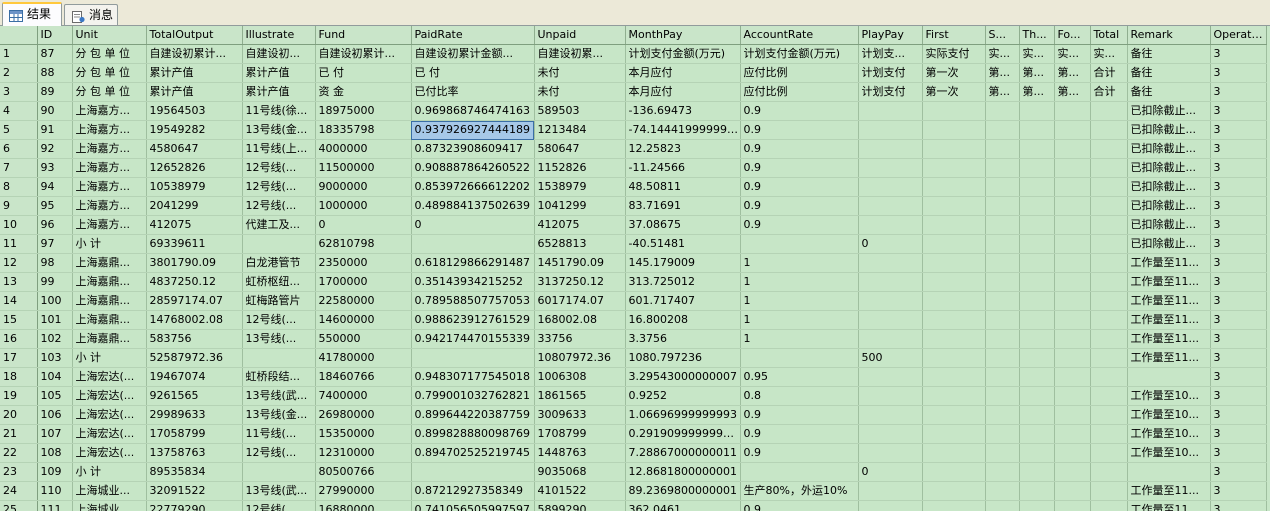 This screenshot has height=511, width=1270. What do you see at coordinates (580, 339) in the screenshot?
I see `cell: 33756` at bounding box center [580, 339].